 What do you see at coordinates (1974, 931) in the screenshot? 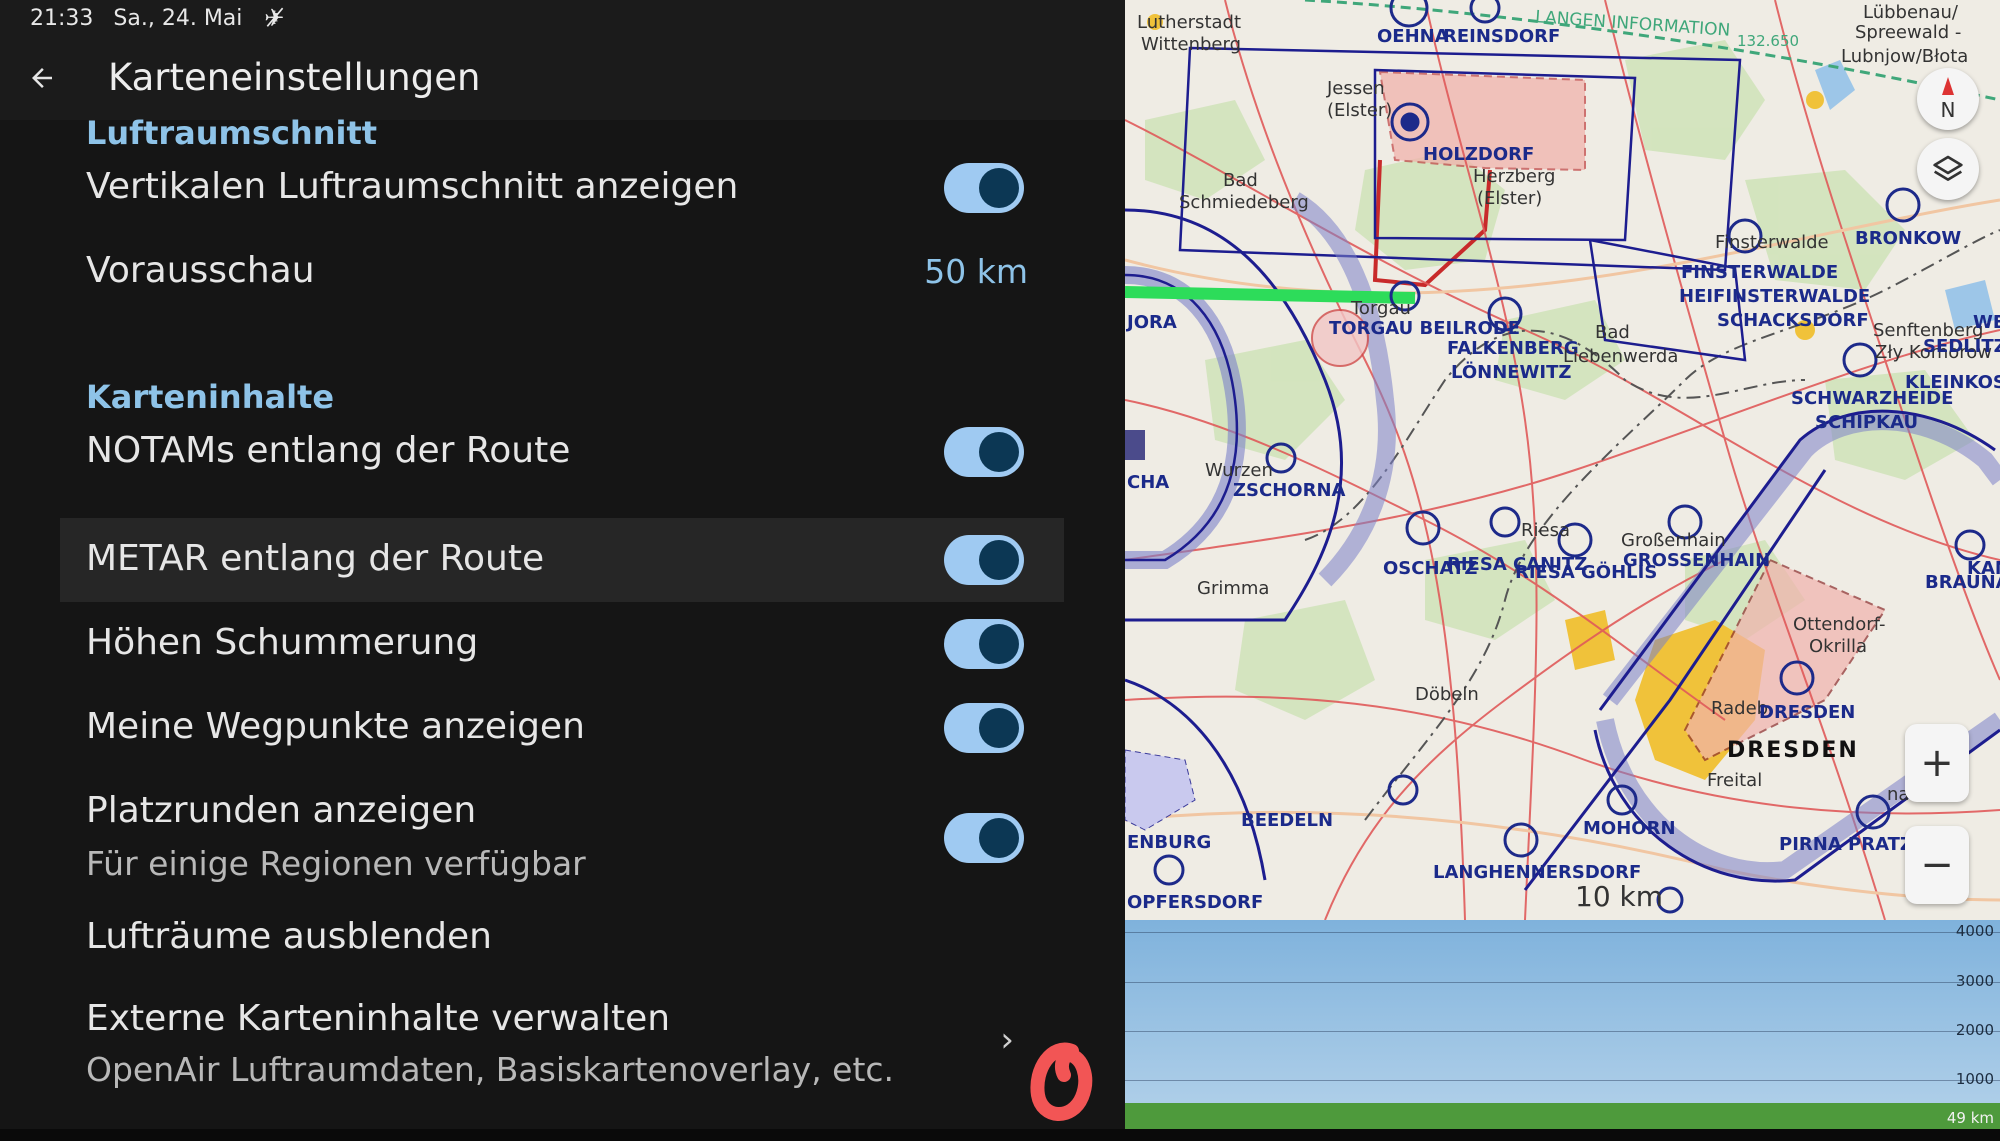
I see `profile-tick-4000: 4000` at bounding box center [1974, 931].